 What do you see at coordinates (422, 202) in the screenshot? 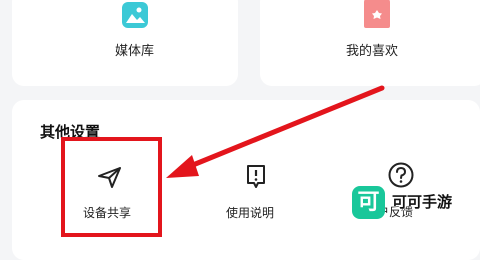
I see `watermark-text: 可可手游` at bounding box center [422, 202].